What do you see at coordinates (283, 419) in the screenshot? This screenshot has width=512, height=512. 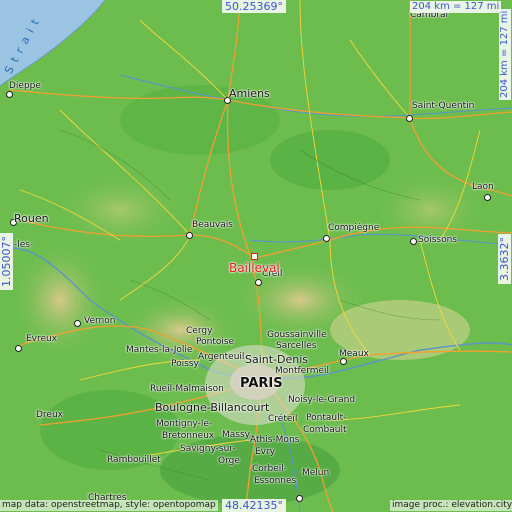 I see `city-label-creteil: Créteil` at bounding box center [283, 419].